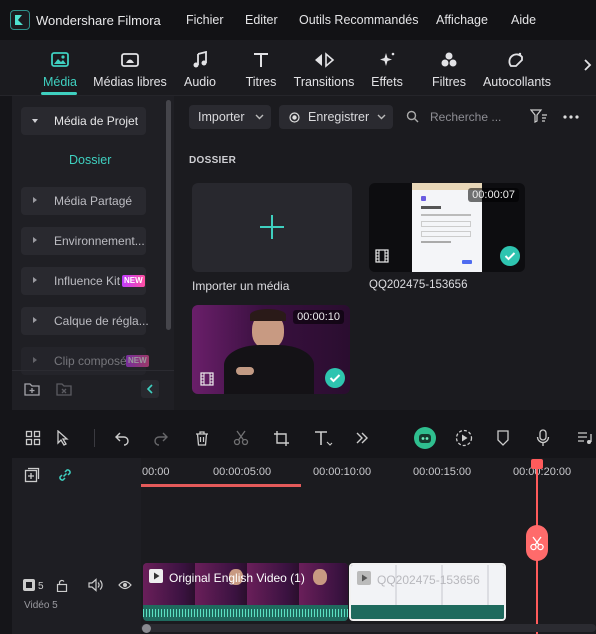  What do you see at coordinates (368, 628) in the screenshot?
I see `timeline-horizontal-scrollbar` at bounding box center [368, 628].